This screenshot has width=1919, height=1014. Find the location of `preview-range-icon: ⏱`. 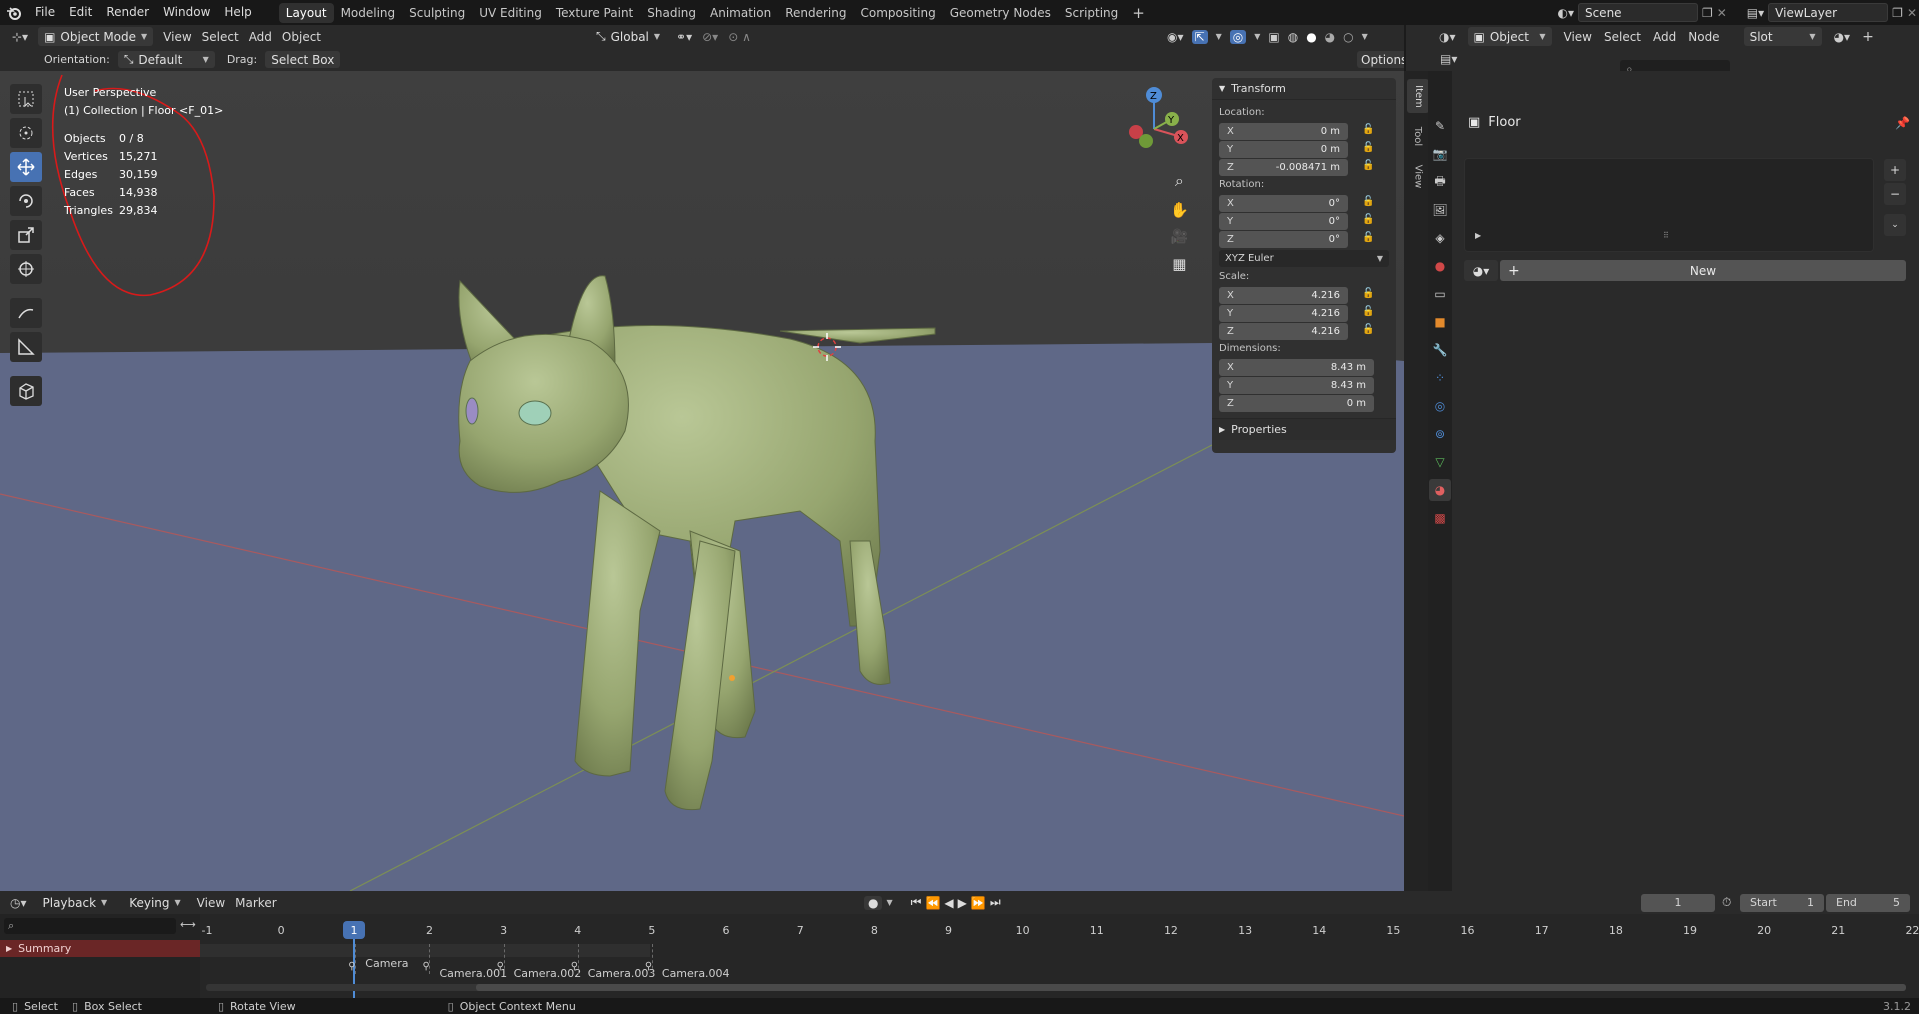

preview-range-icon: ⏱ is located at coordinates (1726, 902).